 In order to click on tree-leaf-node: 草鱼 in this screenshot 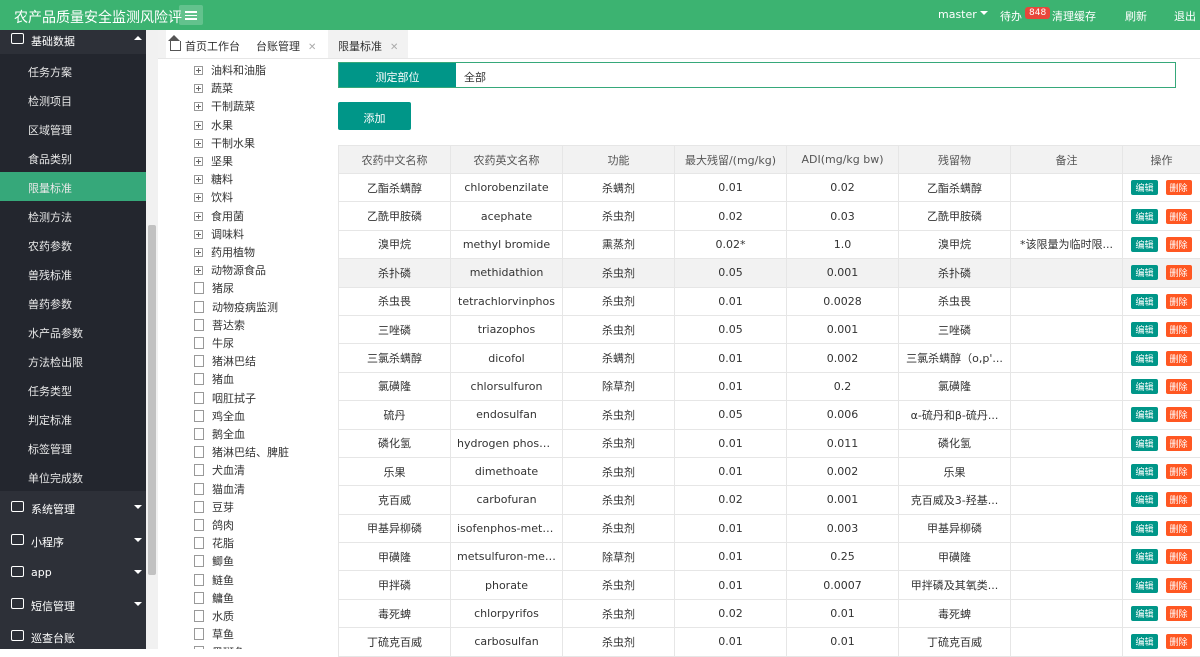, I will do `click(214, 635)`.